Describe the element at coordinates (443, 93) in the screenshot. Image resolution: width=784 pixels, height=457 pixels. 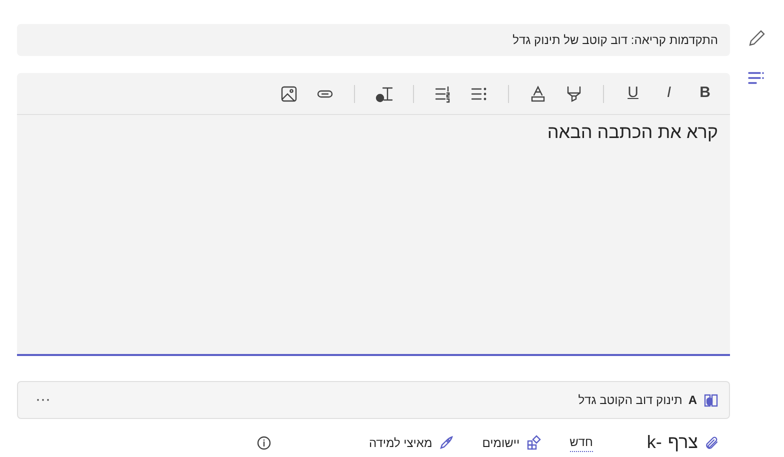
I see `numbered-list-icon` at that location.